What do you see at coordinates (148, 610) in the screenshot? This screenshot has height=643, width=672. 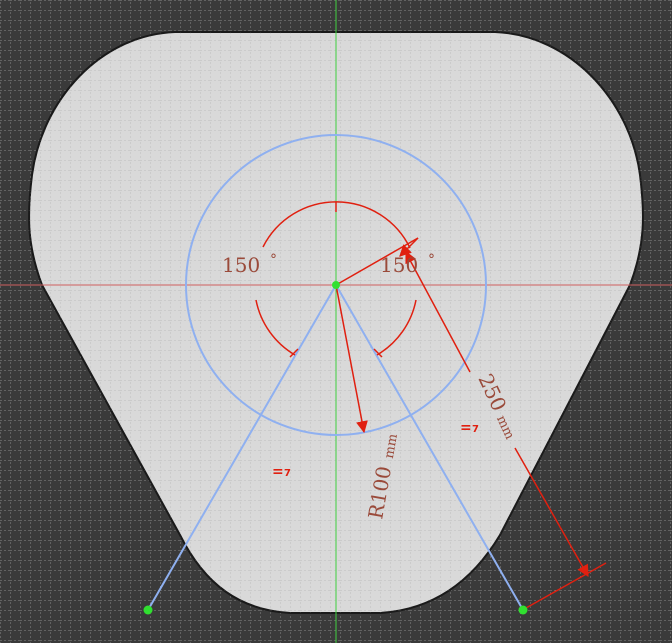 I see `endpoint-left` at bounding box center [148, 610].